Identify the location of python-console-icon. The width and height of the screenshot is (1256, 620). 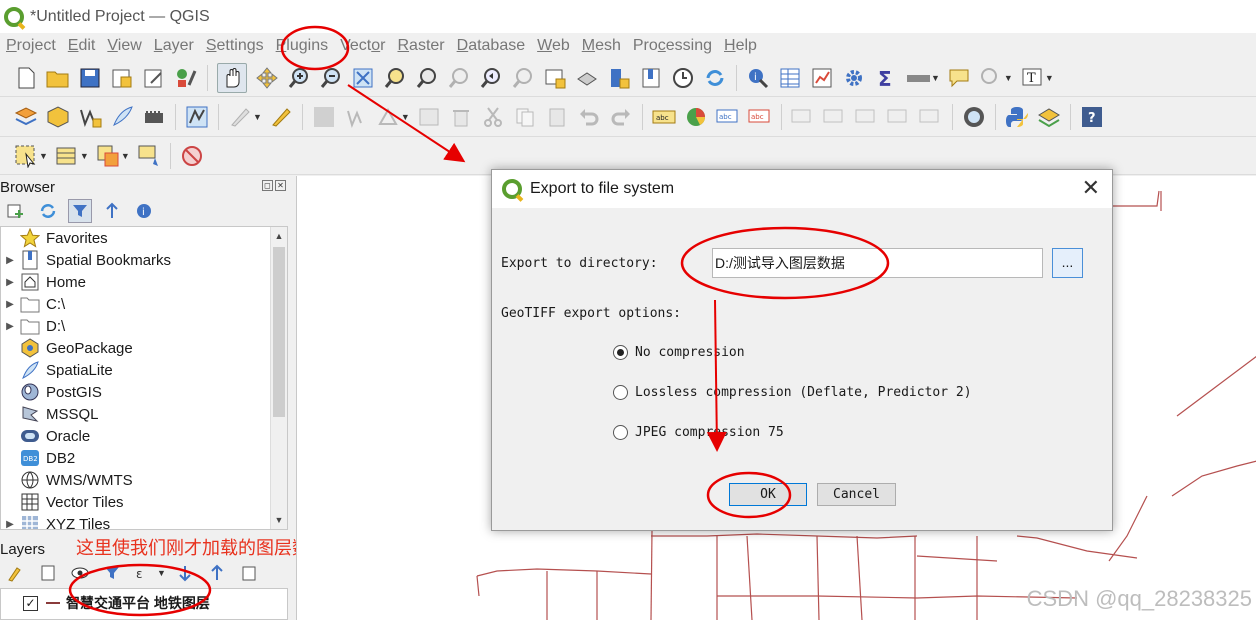
(1017, 117).